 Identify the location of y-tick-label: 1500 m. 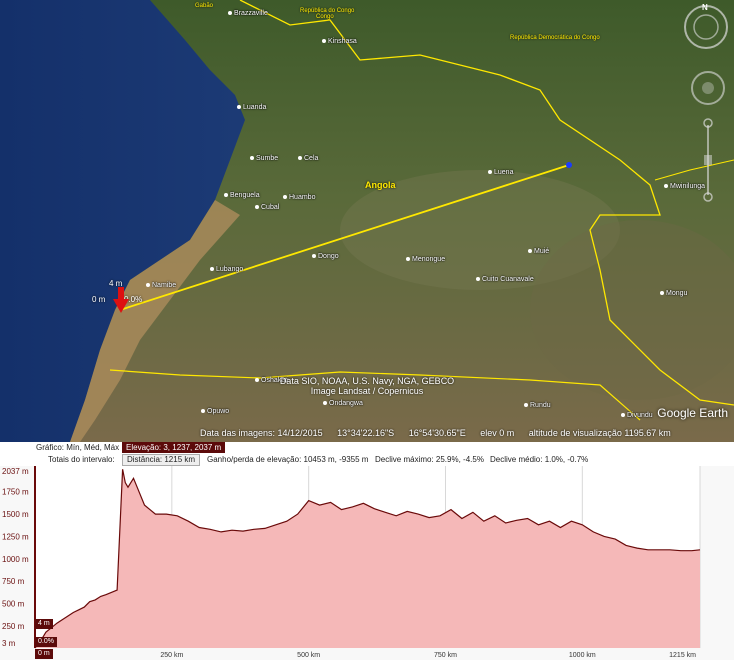
(15, 514).